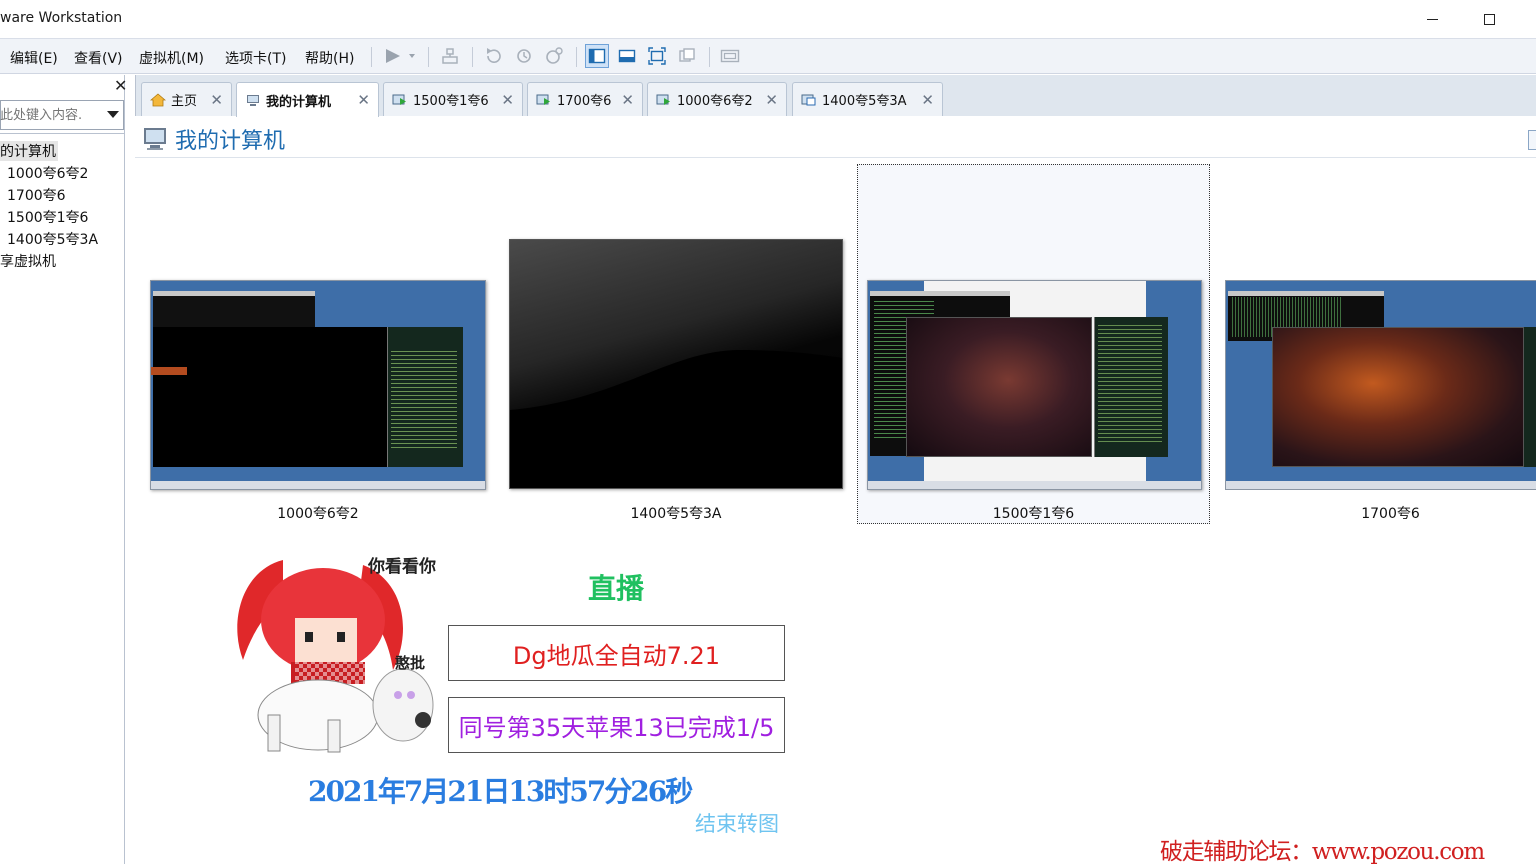 The width and height of the screenshot is (1536, 866). Describe the element at coordinates (584, 101) in the screenshot. I see `tab-label: 1700夸6` at that location.